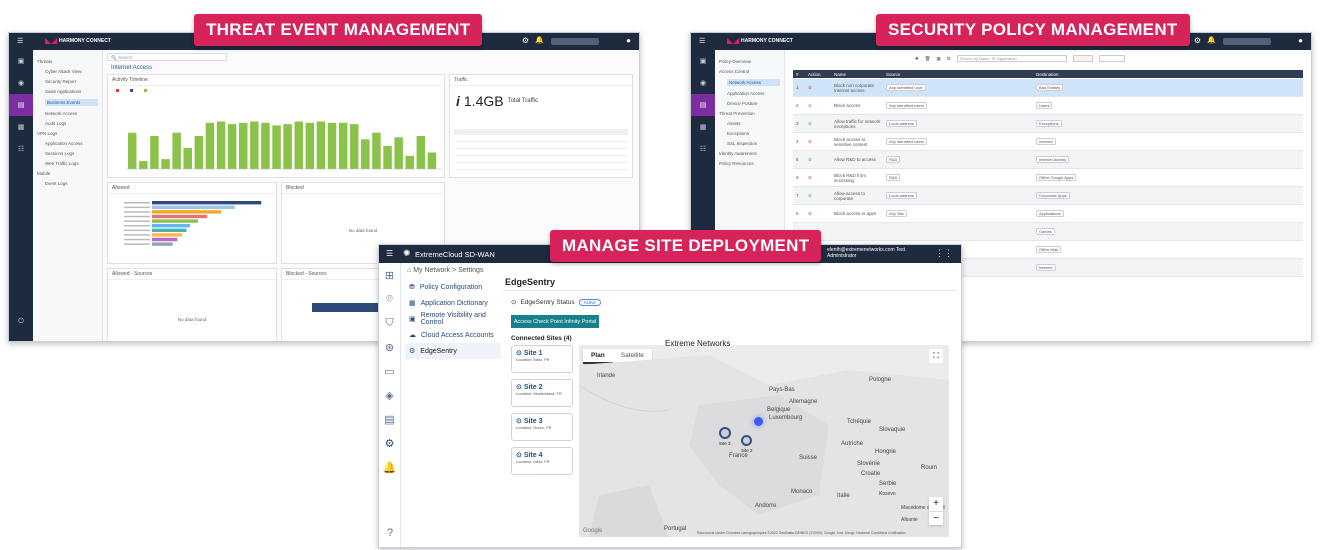  What do you see at coordinates (453, 351) in the screenshot?
I see `sdwan-menu-item: ⚙ EdgeSentry` at bounding box center [453, 351].